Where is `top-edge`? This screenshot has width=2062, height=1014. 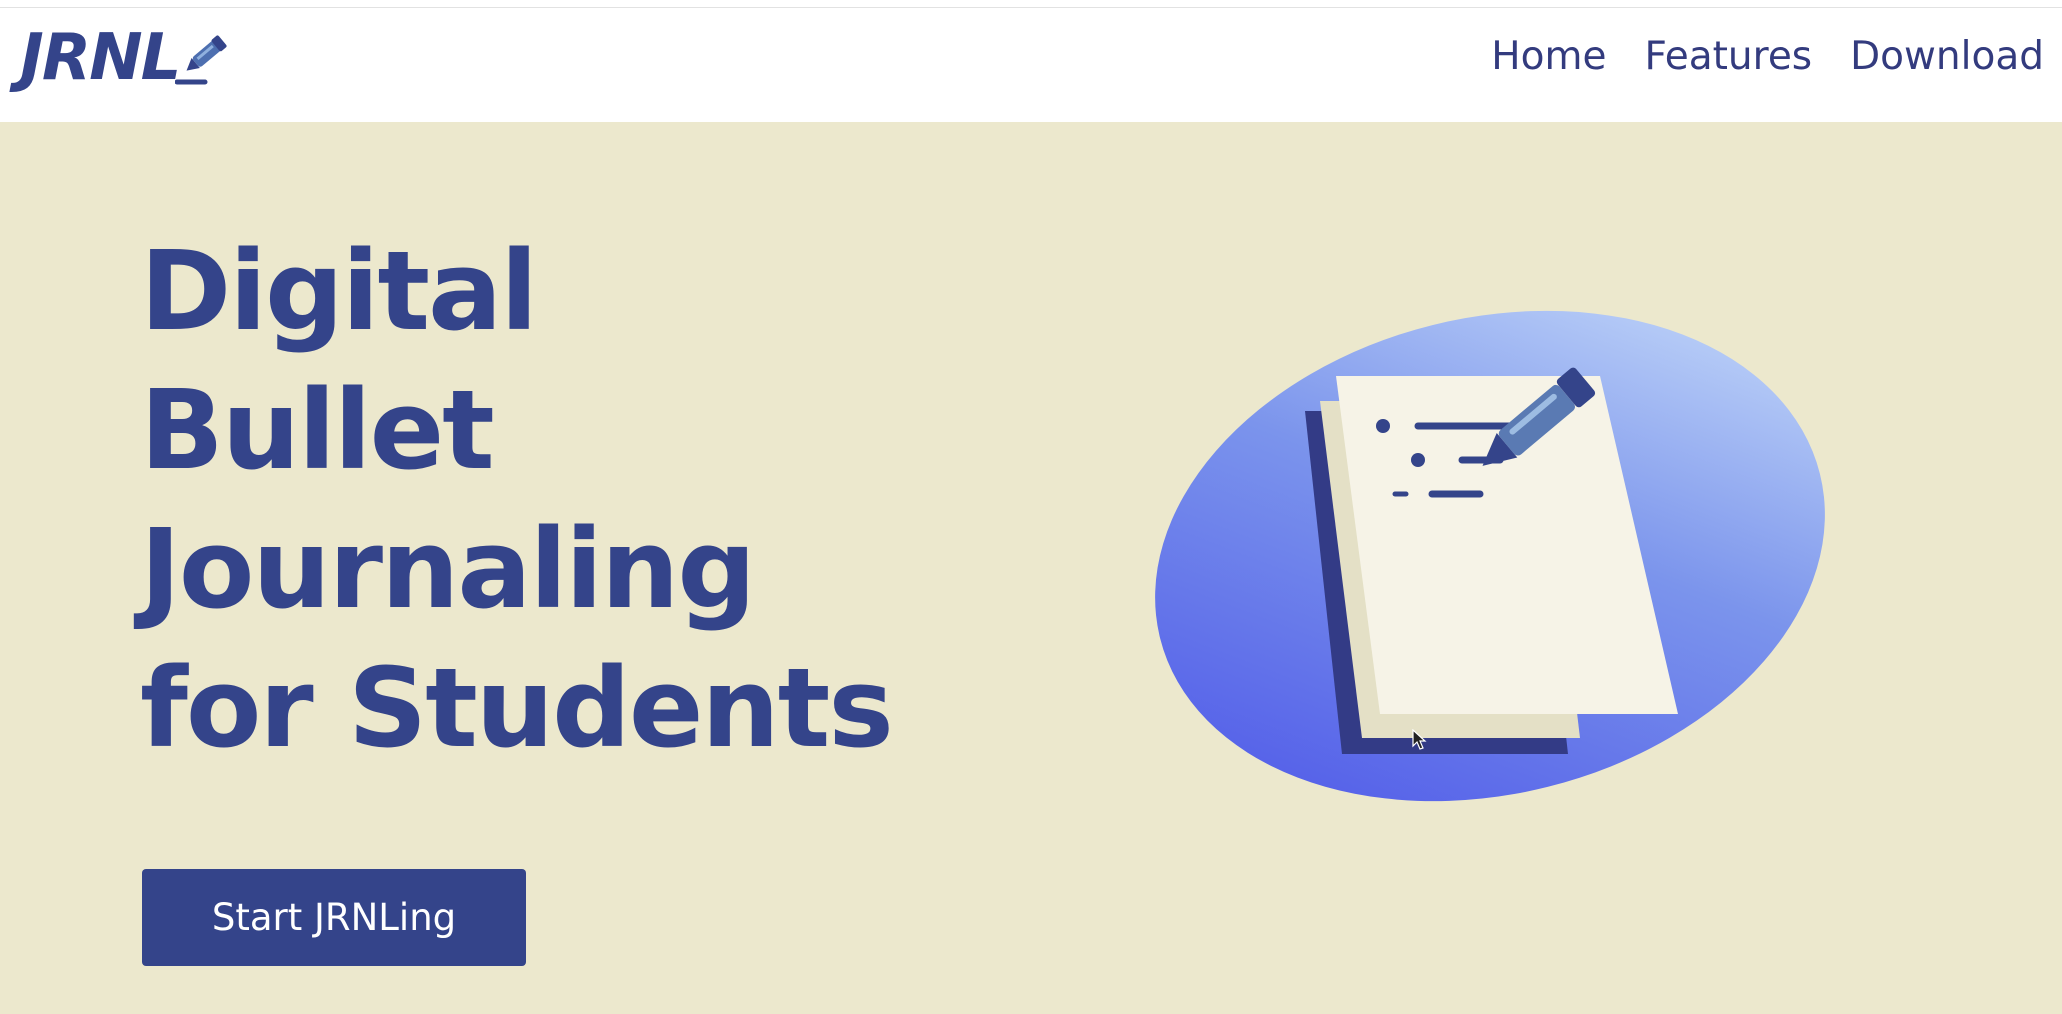
top-edge is located at coordinates (1031, 4).